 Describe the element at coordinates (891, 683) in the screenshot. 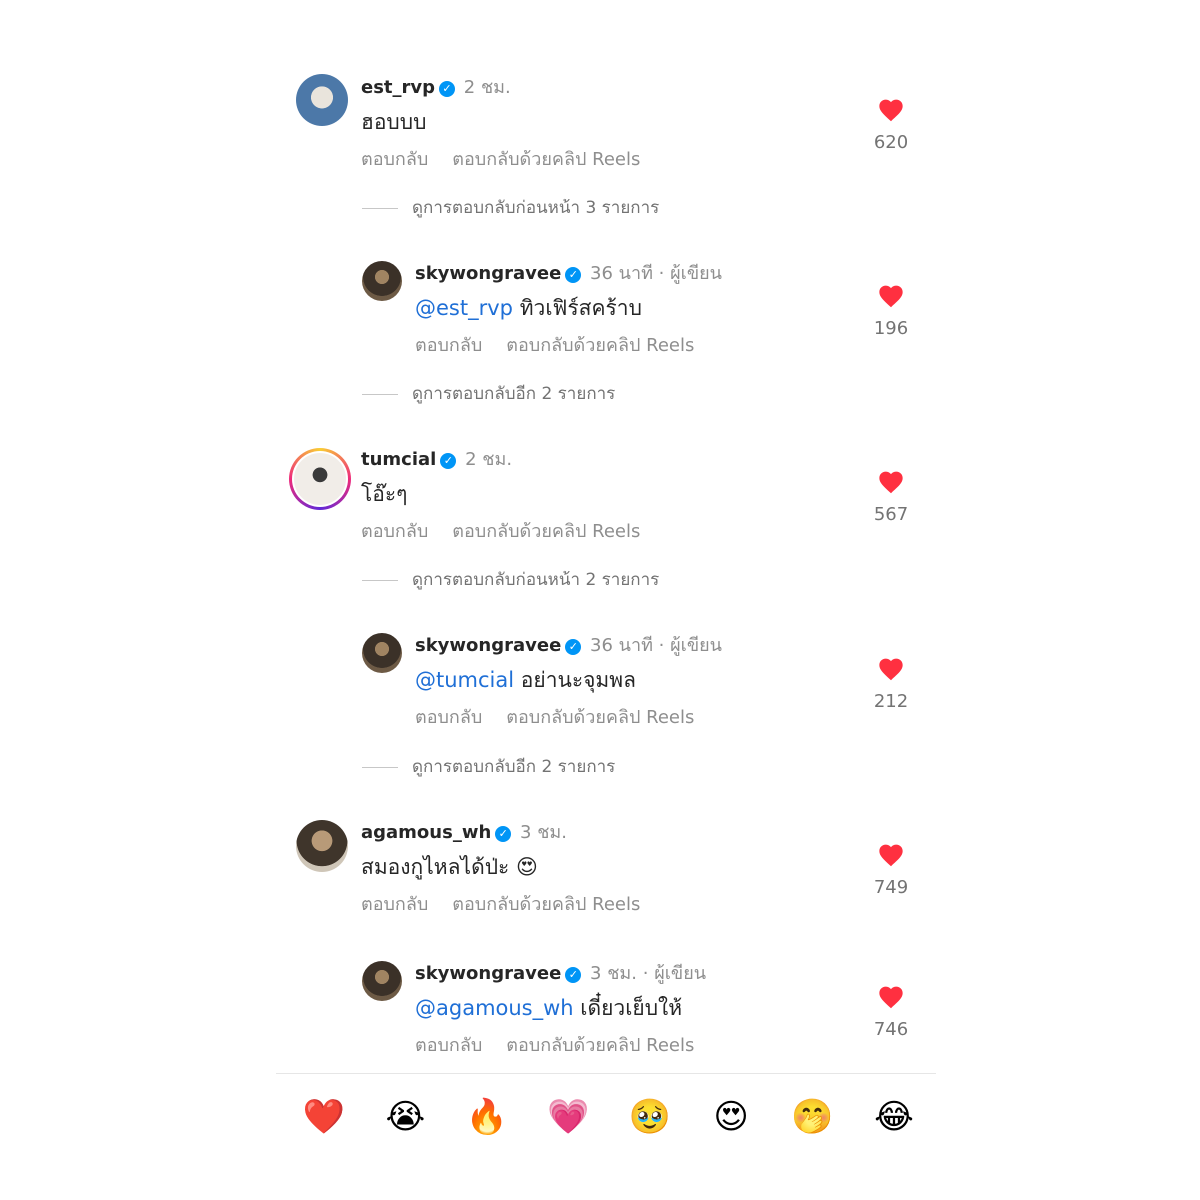

I see `like-control: 212` at that location.